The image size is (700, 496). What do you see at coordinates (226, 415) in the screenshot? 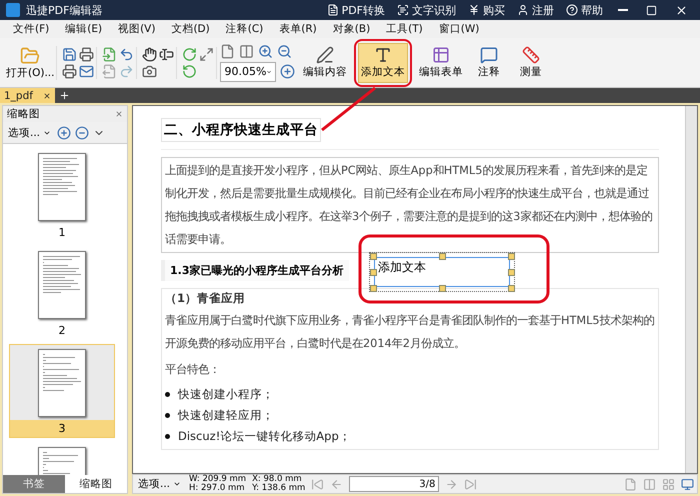
I see `bullet-item: 快速创建轻应用；` at bounding box center [226, 415].